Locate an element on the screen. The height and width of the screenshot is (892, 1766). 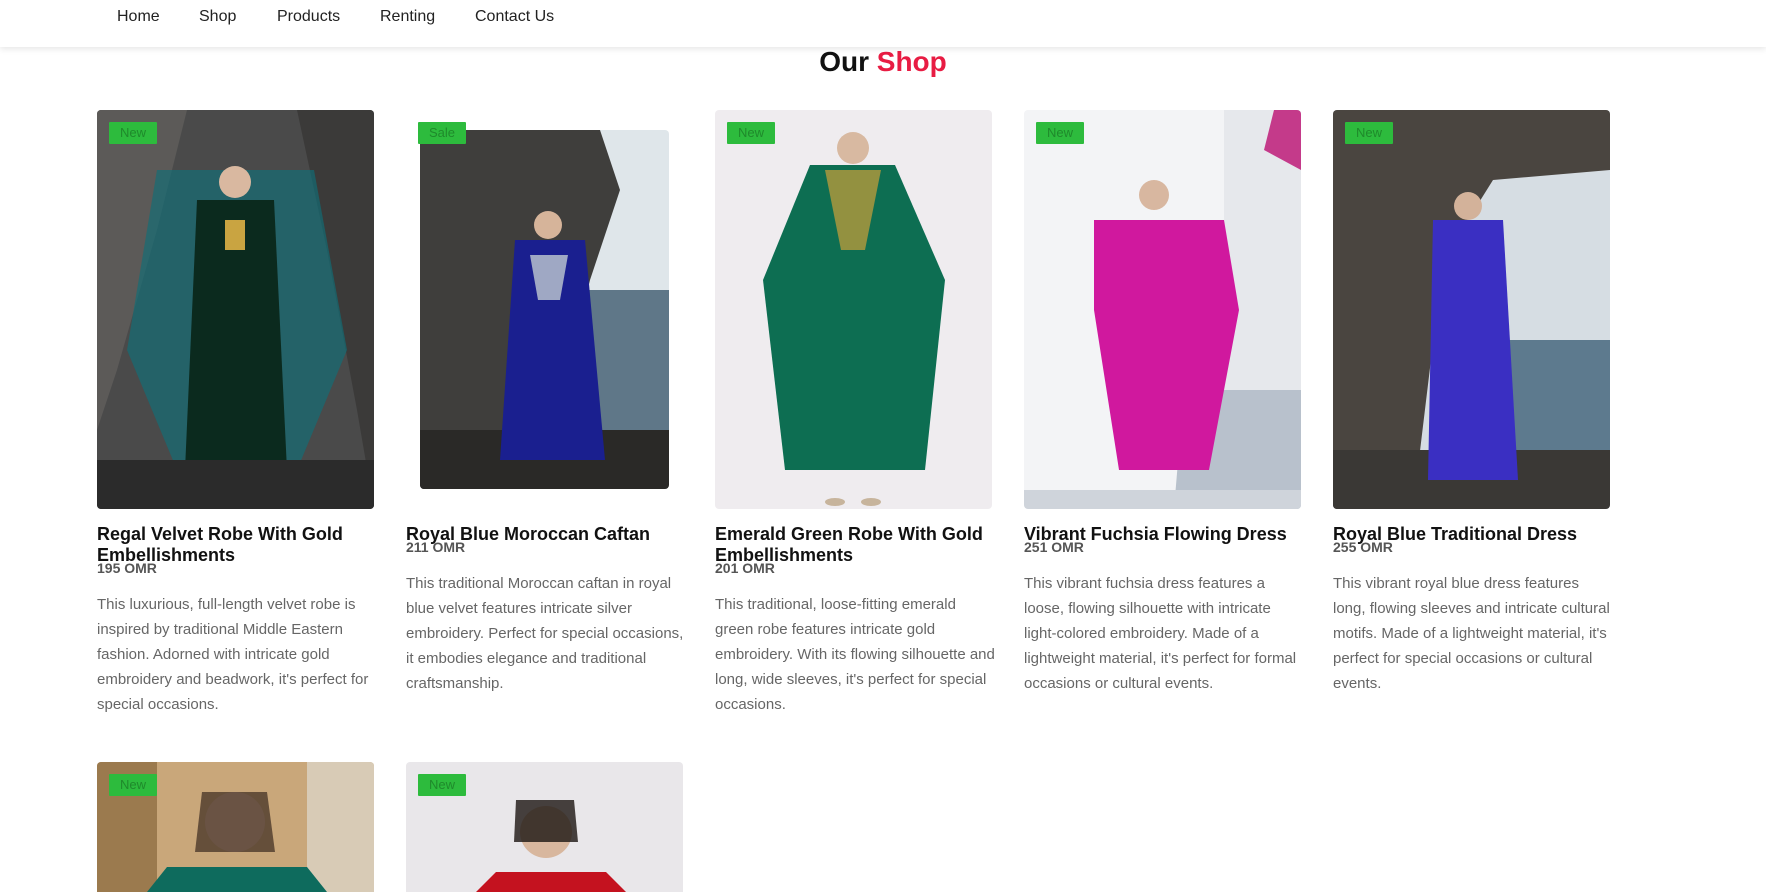
product-price: 195 OMR is located at coordinates (127, 568).